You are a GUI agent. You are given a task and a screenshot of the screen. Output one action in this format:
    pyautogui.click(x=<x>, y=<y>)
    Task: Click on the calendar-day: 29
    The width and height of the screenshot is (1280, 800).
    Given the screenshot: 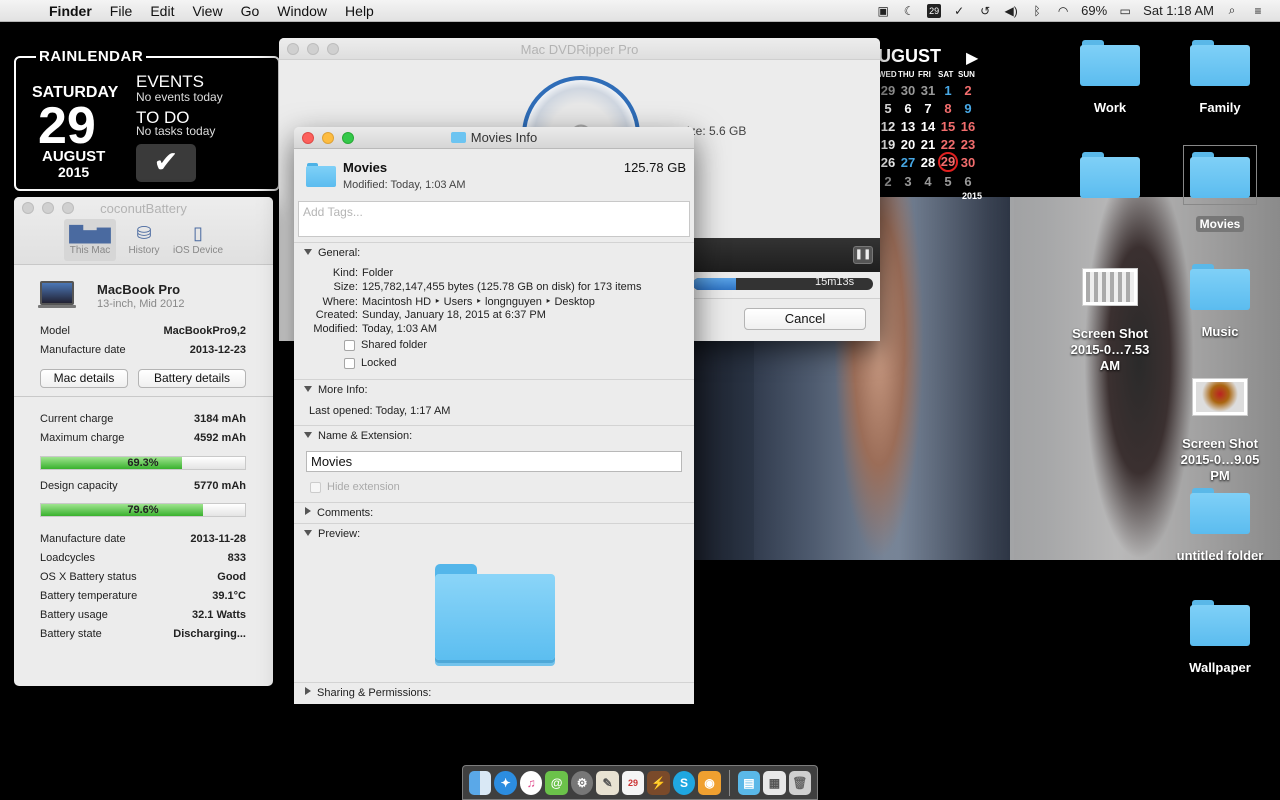 What is the action you would take?
    pyautogui.click(x=888, y=90)
    